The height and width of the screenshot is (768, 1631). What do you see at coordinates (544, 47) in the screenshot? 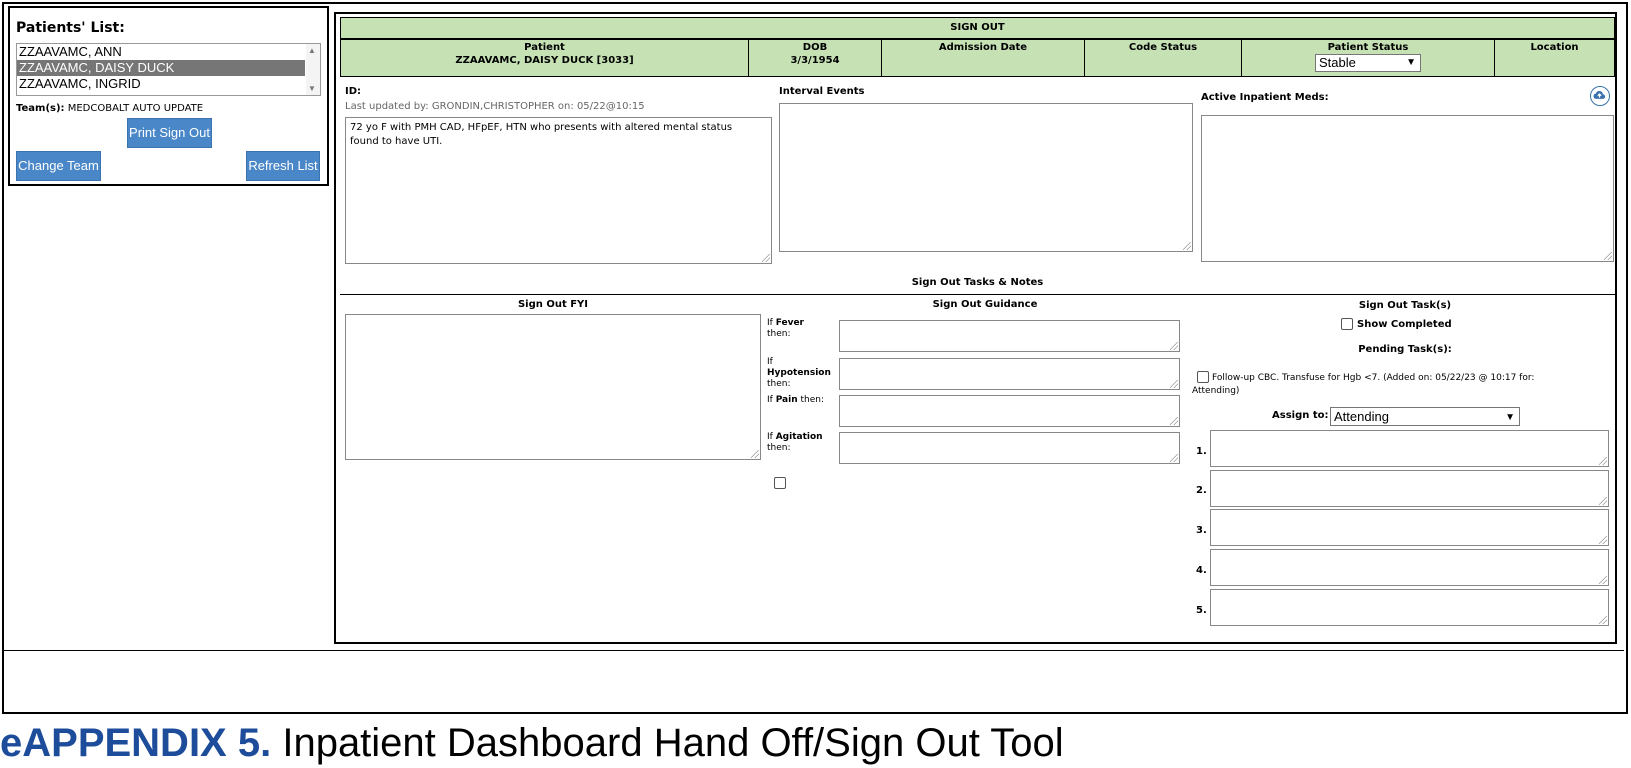
I see `patient-label: Patient` at bounding box center [544, 47].